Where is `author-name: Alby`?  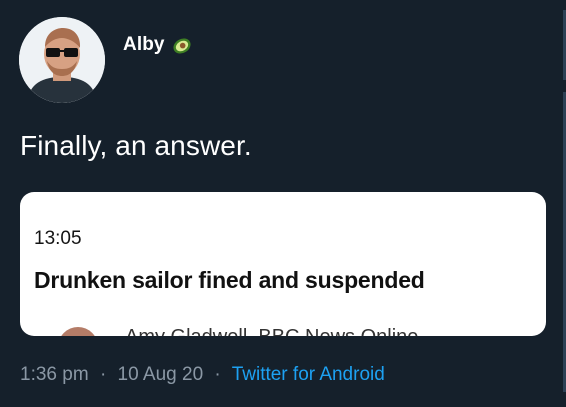 author-name: Alby is located at coordinates (144, 45).